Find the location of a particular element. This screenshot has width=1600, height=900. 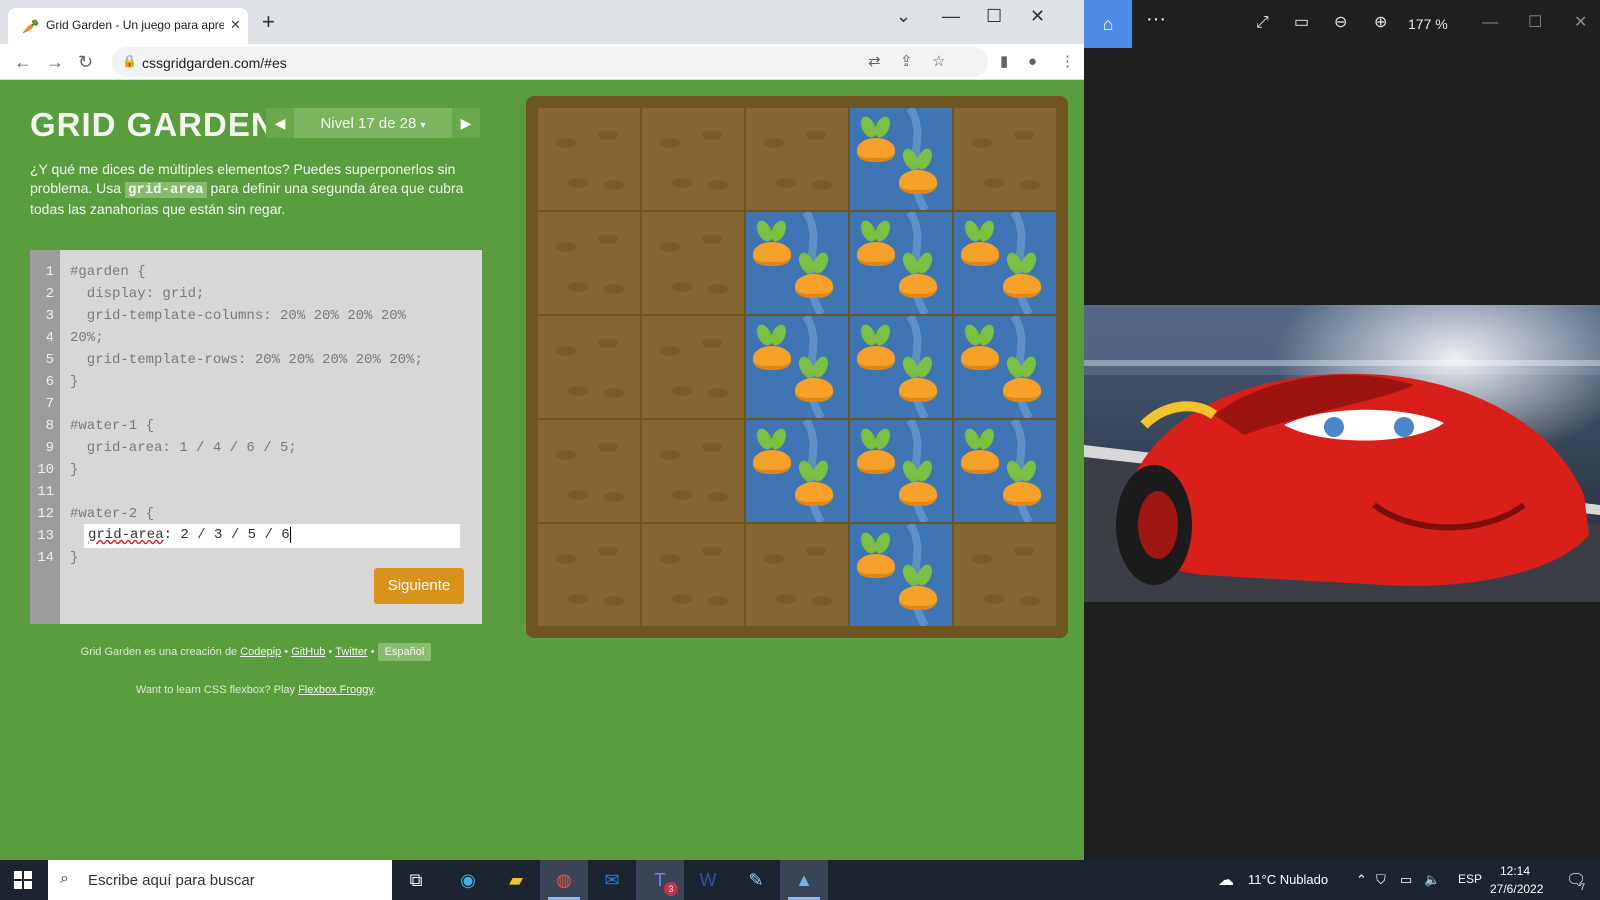

codepip-link: Codepip is located at coordinates (260, 652).